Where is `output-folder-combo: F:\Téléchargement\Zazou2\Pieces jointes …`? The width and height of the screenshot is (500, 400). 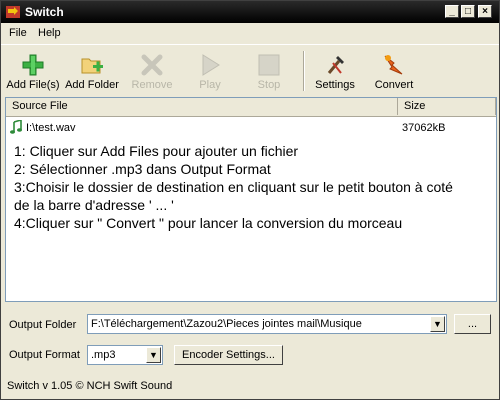 output-folder-combo: F:\Téléchargement\Zazou2\Pieces jointes … is located at coordinates (267, 324).